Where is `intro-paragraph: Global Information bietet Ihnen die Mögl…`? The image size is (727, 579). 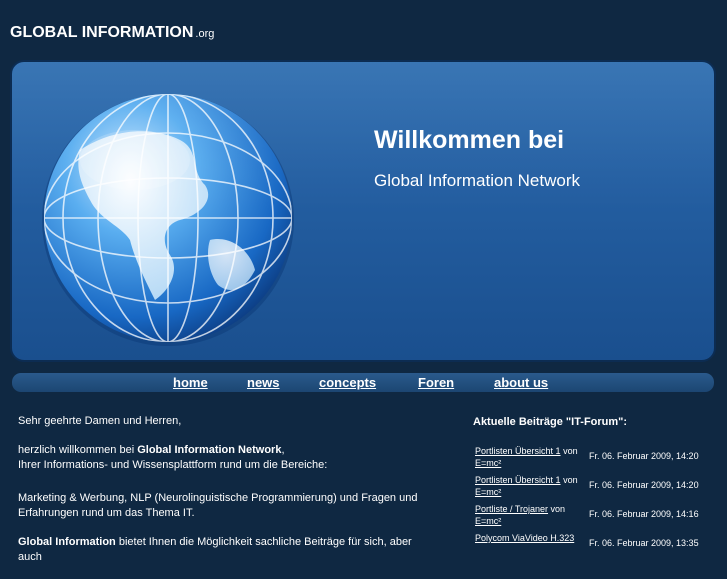 intro-paragraph: Global Information bietet Ihnen die Mögl… is located at coordinates (228, 550).